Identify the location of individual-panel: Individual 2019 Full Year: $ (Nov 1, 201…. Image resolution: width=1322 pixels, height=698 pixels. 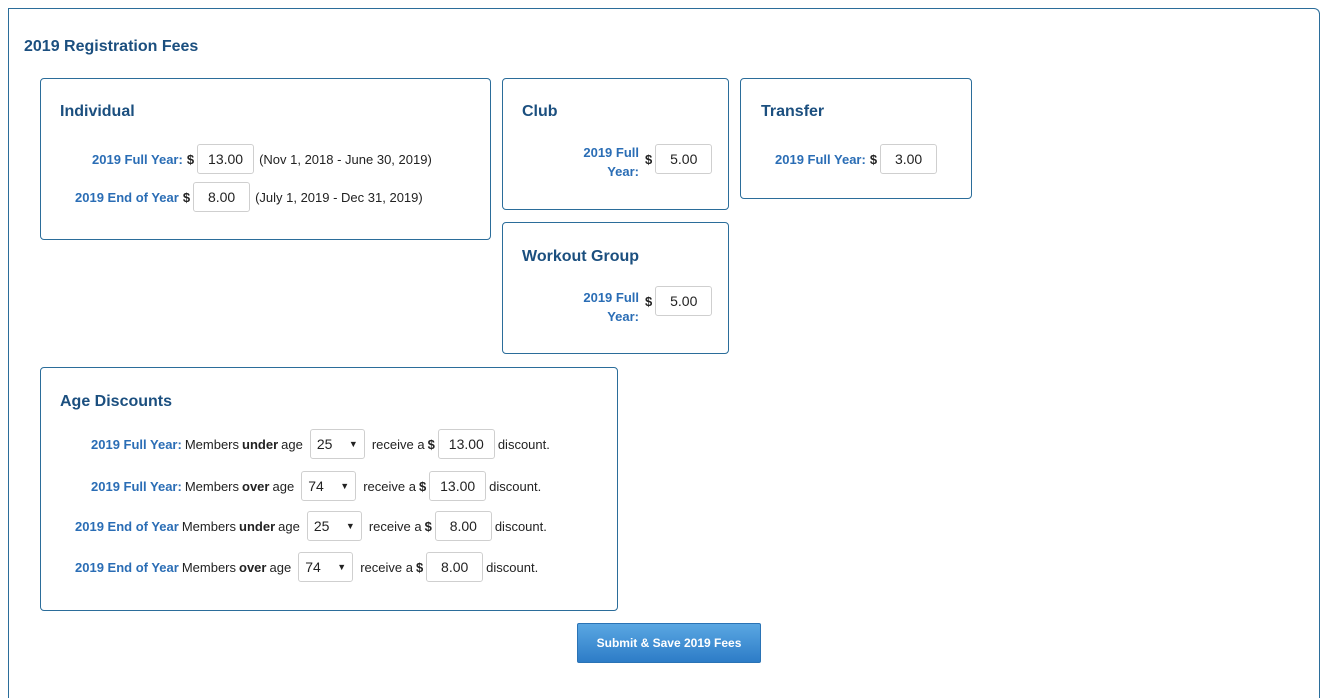
(265, 159).